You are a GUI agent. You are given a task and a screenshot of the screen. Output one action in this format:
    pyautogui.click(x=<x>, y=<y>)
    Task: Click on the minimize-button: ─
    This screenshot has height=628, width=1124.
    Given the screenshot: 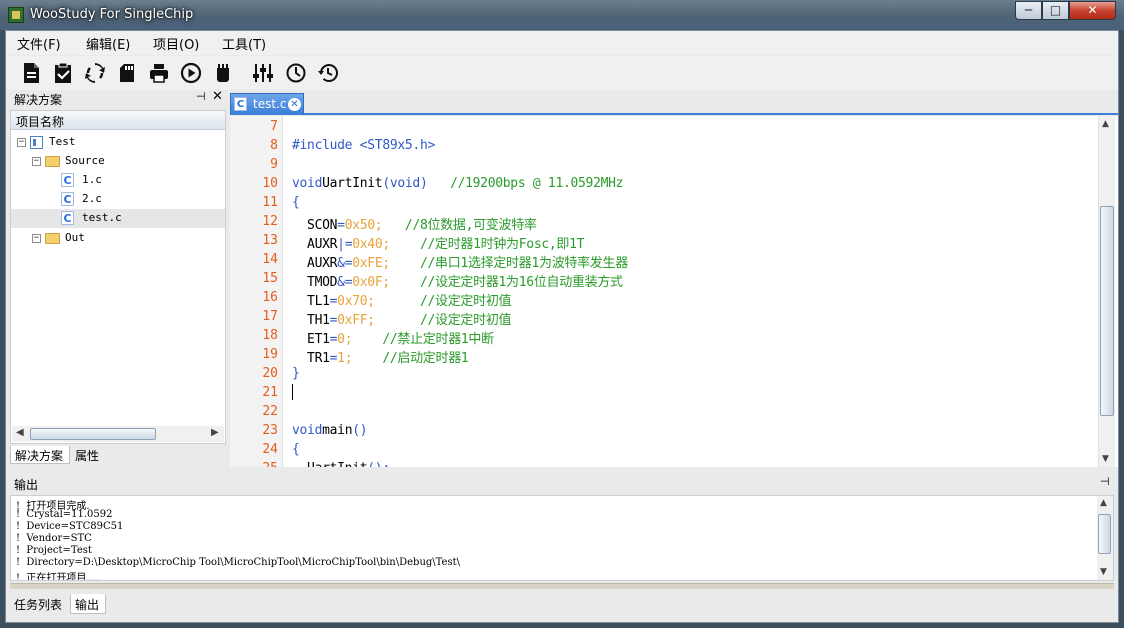 What is the action you would take?
    pyautogui.click(x=1028, y=10)
    